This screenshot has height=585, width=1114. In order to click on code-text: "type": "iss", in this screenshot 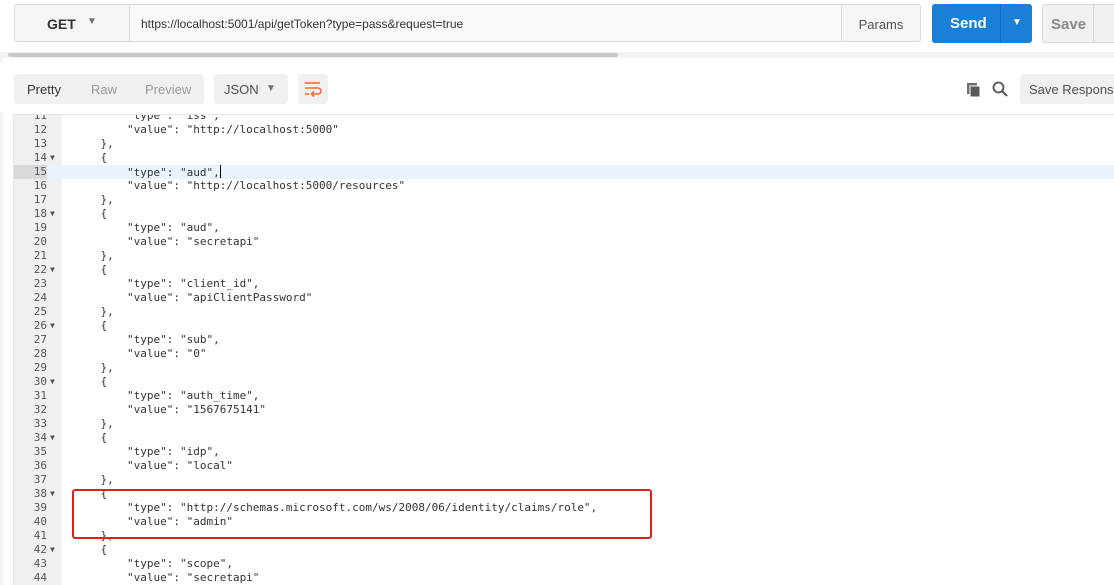, I will do `click(147, 118)`.